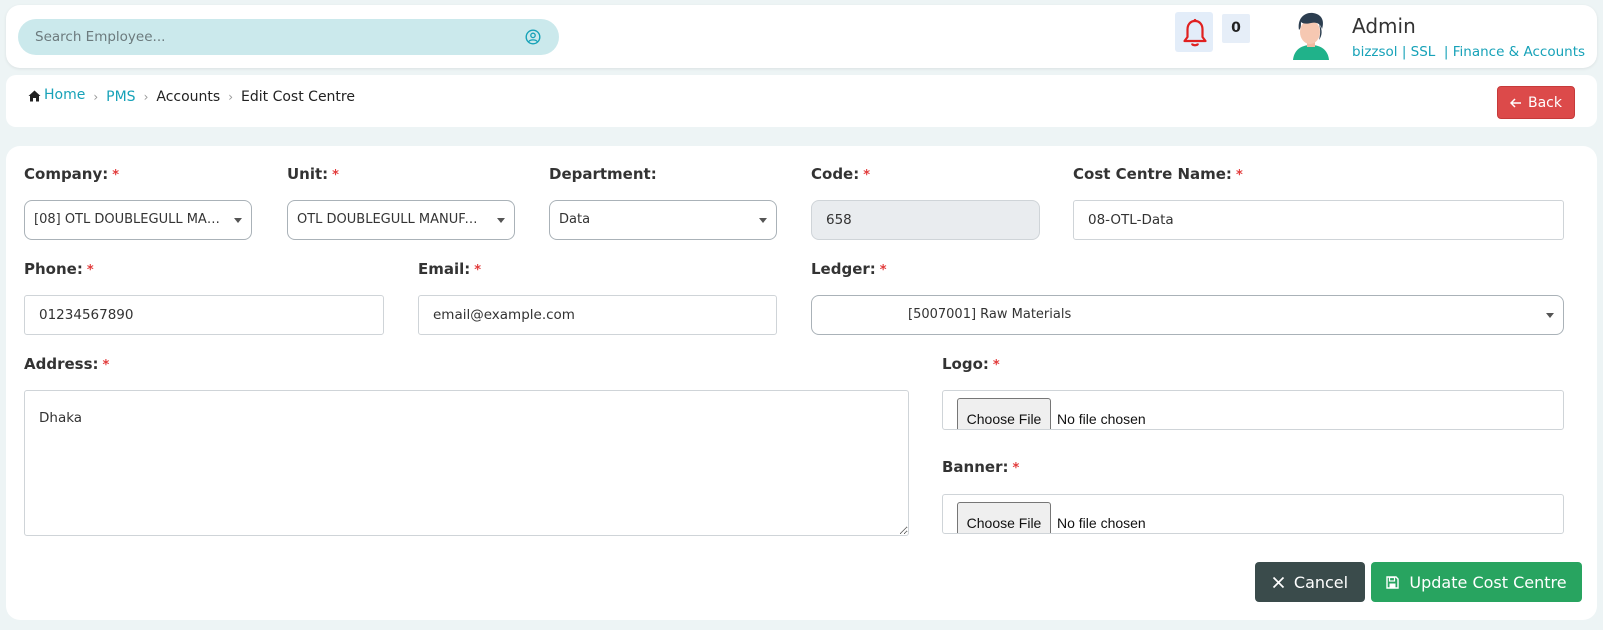 This screenshot has width=1603, height=630. I want to click on email-label: Email: *, so click(450, 269).